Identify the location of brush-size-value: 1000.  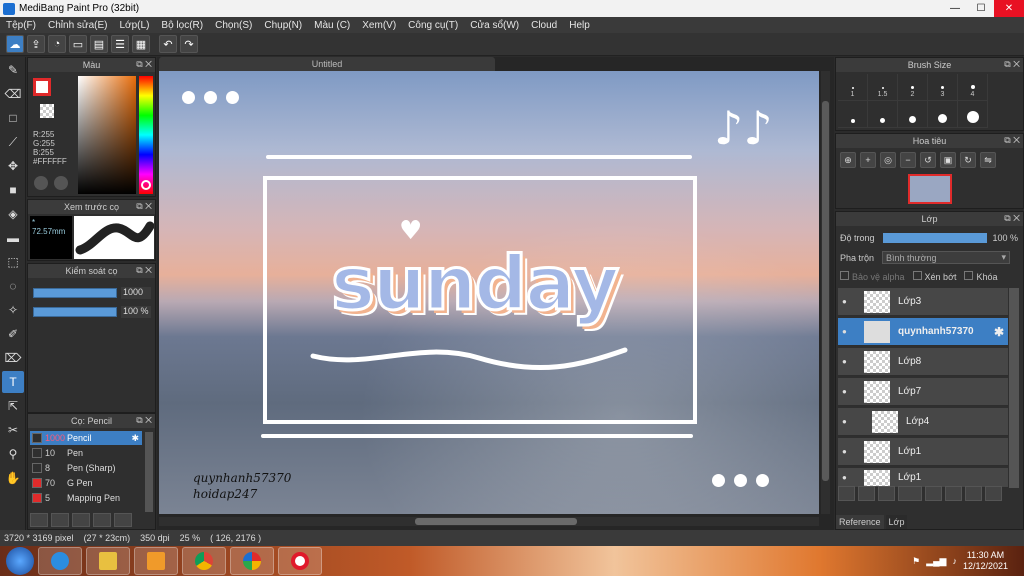
(136, 293).